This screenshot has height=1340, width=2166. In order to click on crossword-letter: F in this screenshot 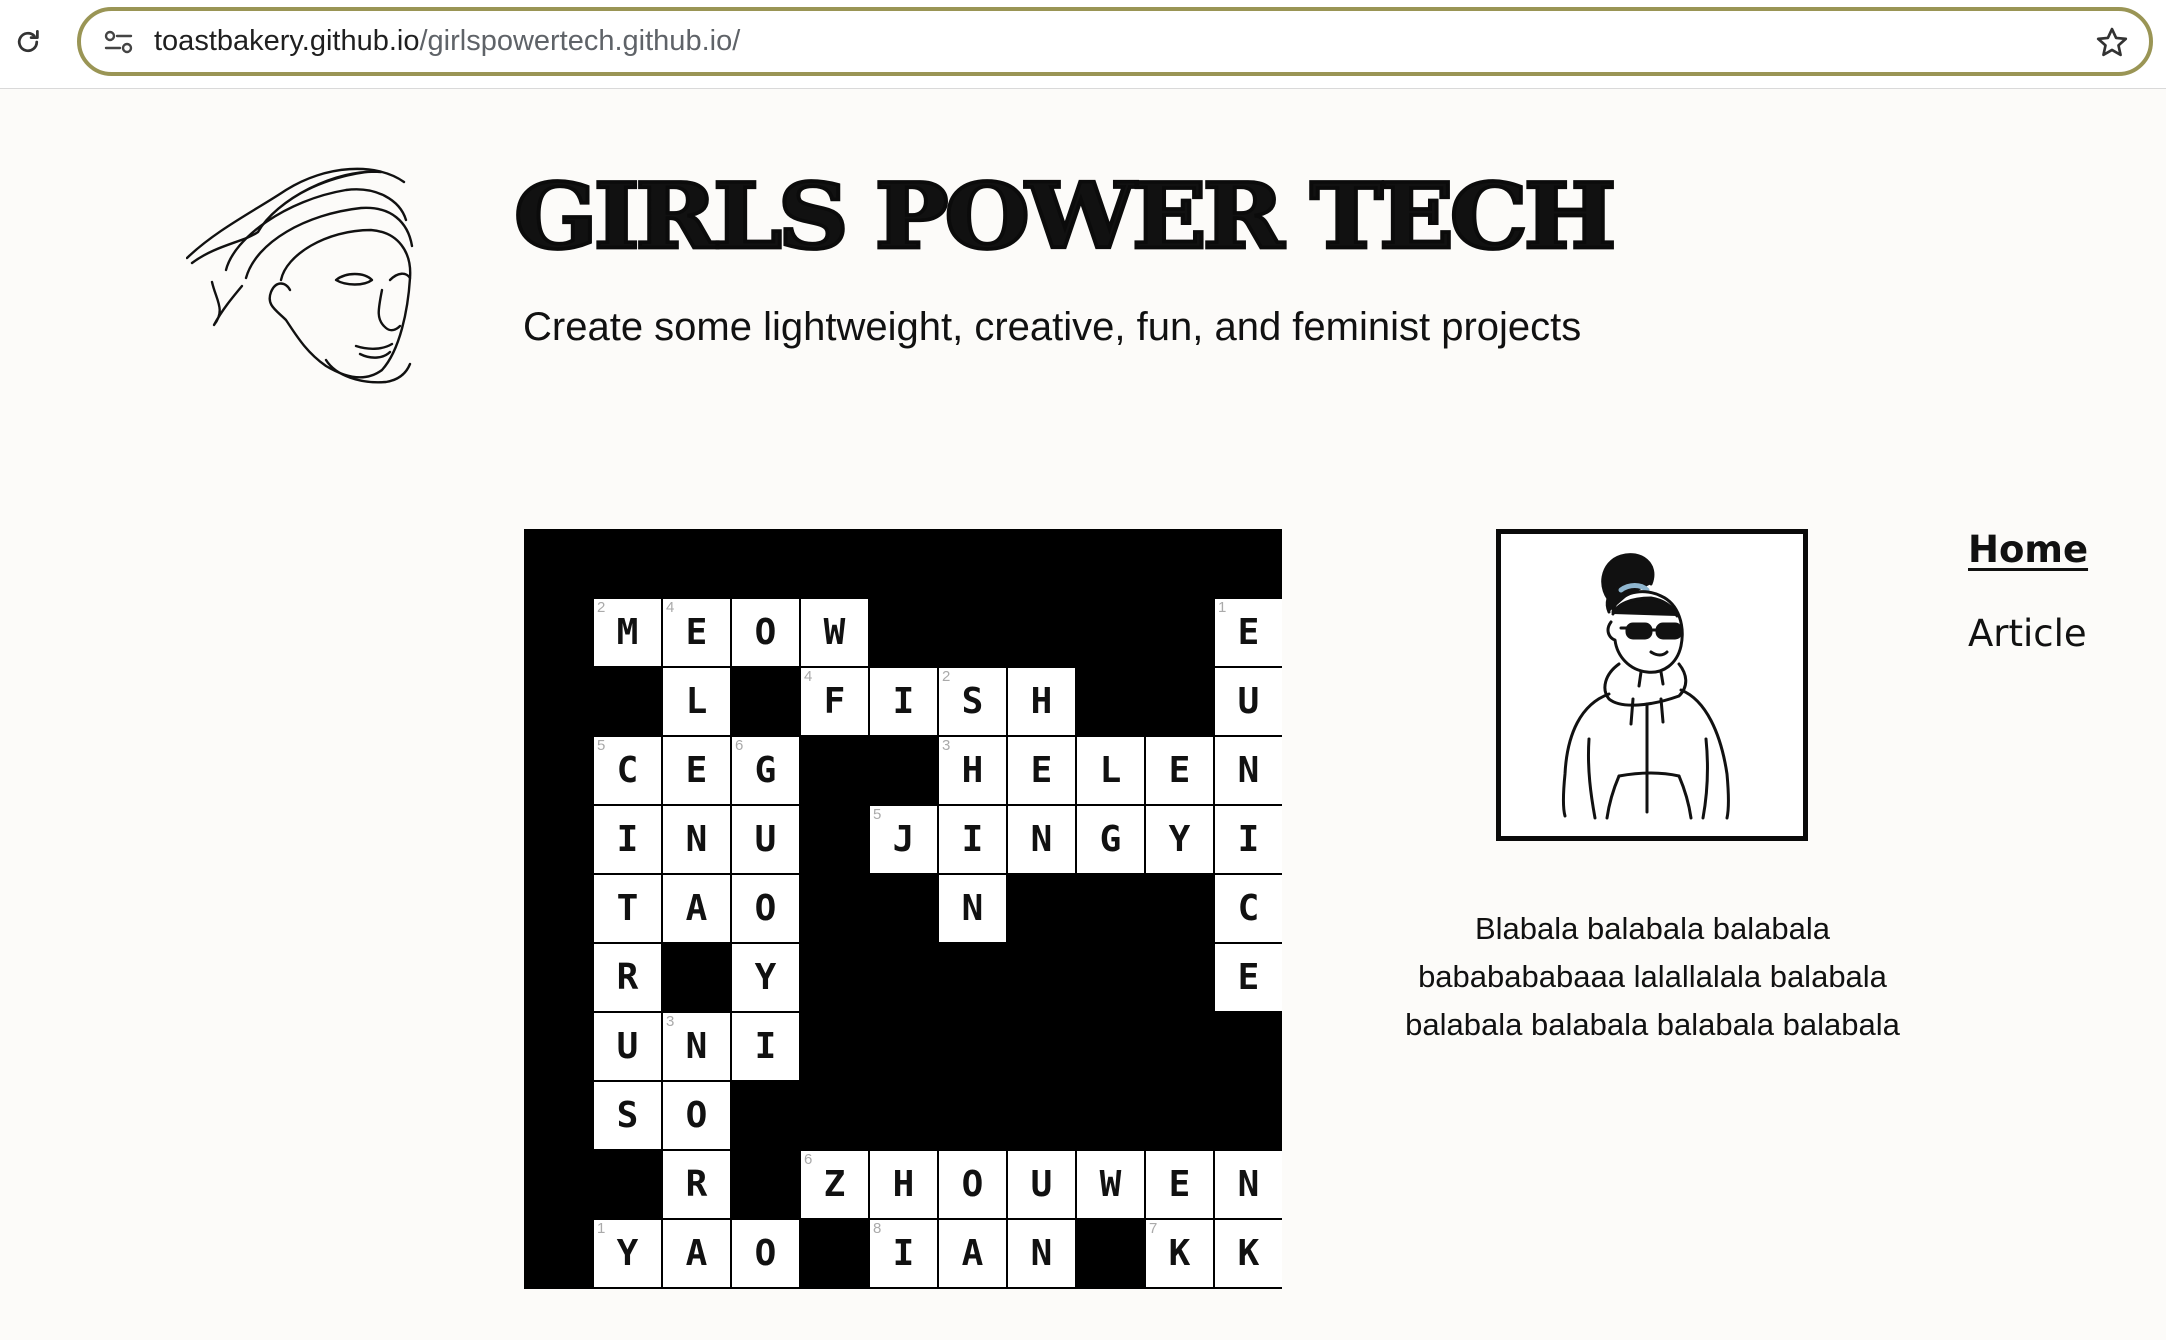, I will do `click(834, 701)`.